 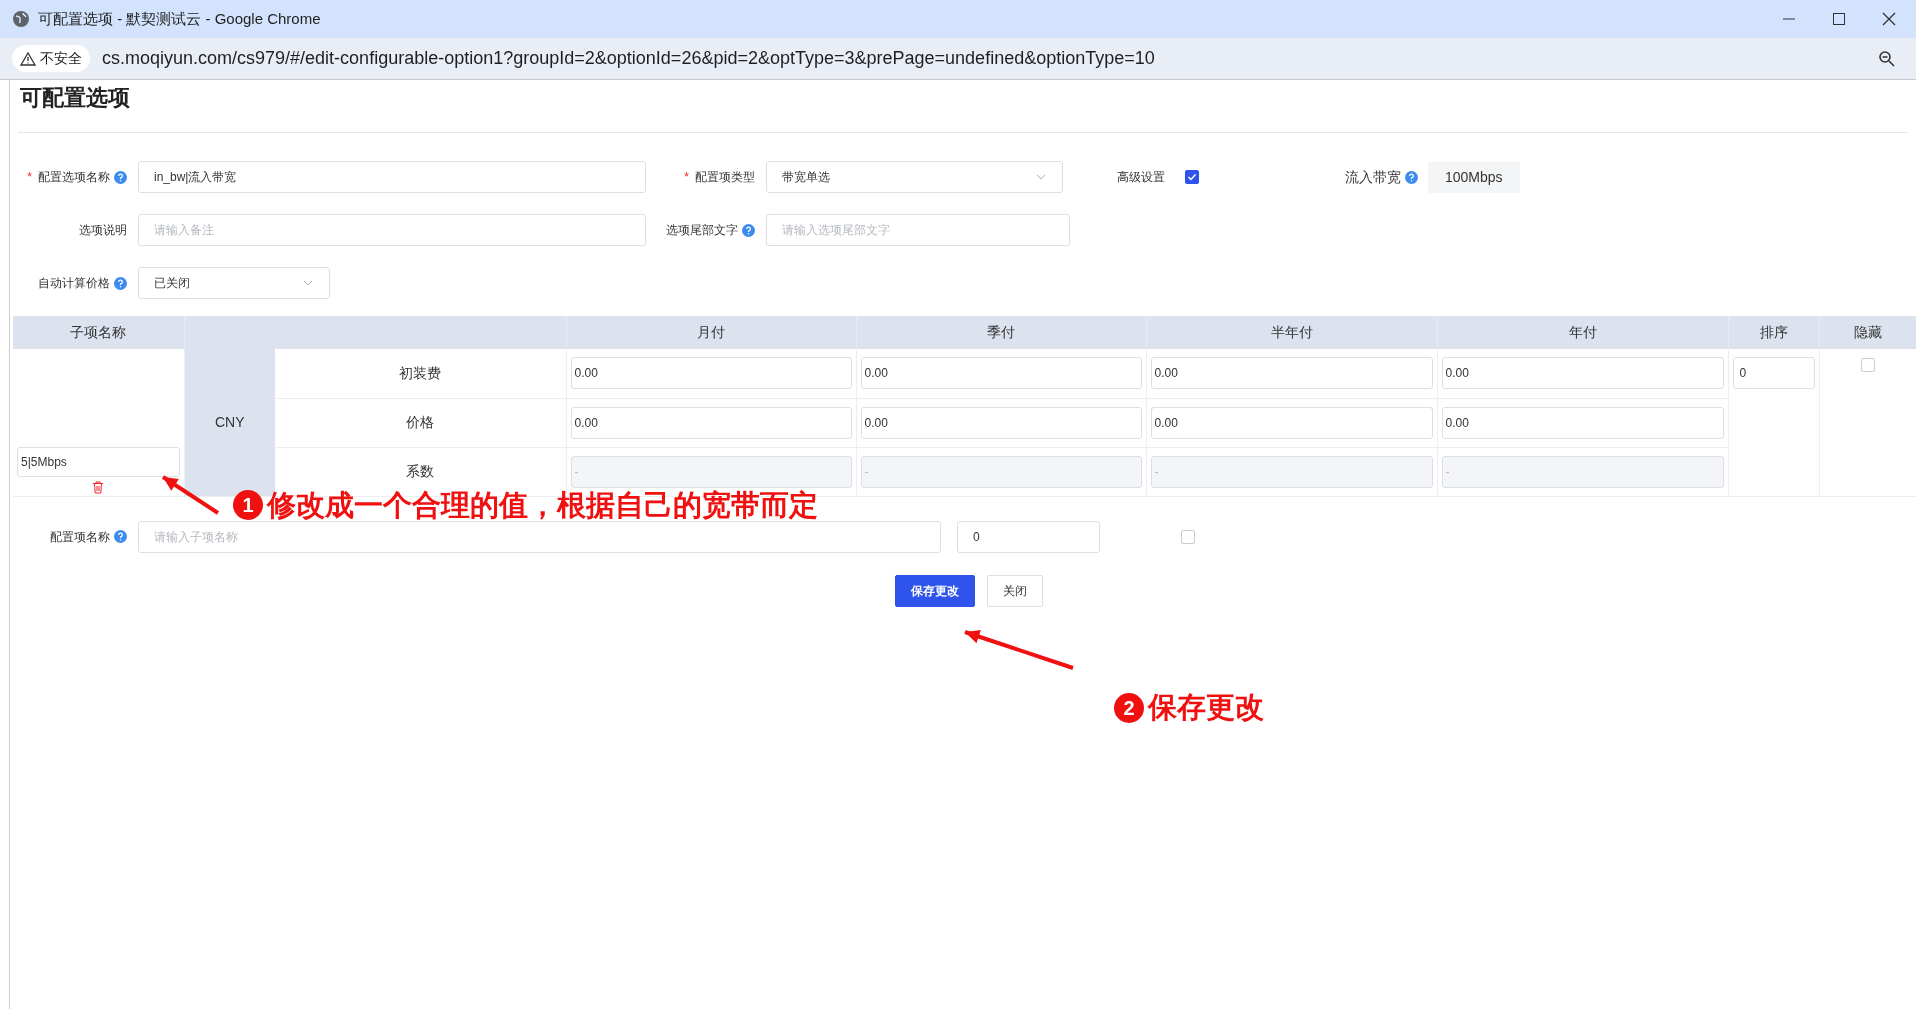 I want to click on step-number-badge: 1, so click(x=248, y=505).